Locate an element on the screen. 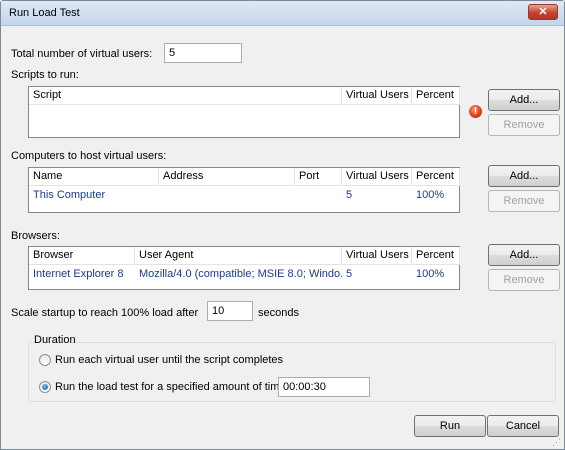  total-users-input: 5 is located at coordinates (203, 53).